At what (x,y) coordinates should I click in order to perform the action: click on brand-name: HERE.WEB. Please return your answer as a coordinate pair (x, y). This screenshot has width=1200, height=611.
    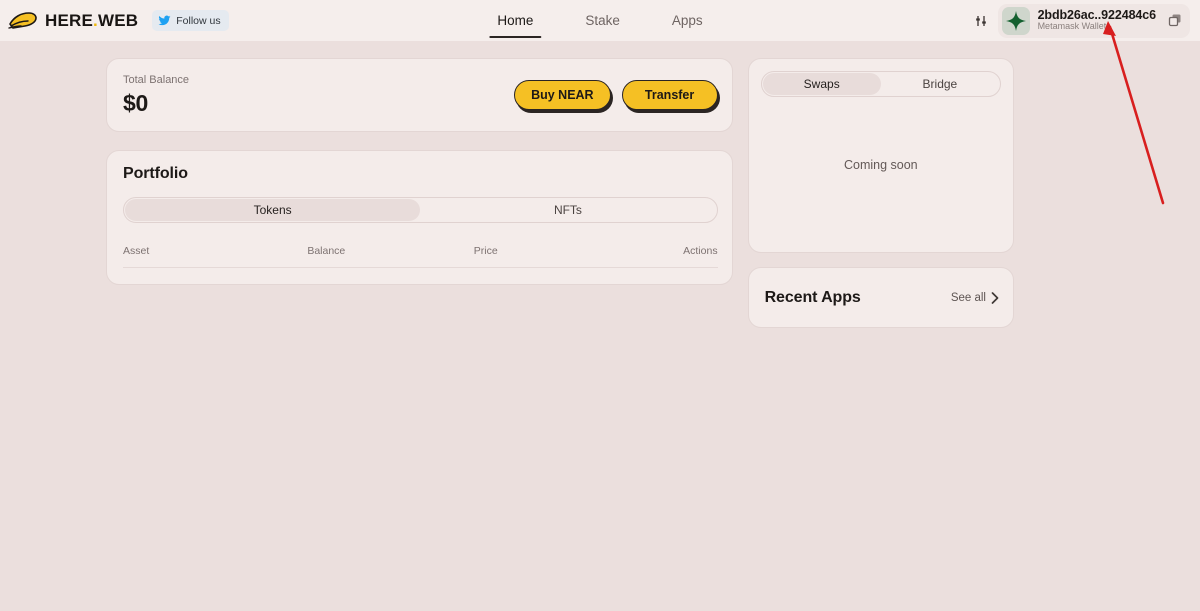
    Looking at the image, I should click on (91, 21).